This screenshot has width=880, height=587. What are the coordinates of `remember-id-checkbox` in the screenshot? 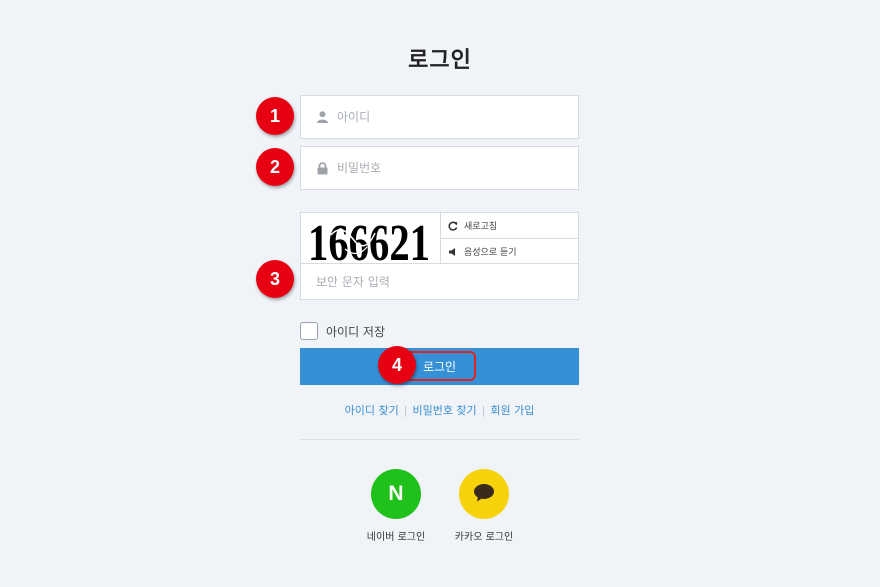 It's located at (309, 331).